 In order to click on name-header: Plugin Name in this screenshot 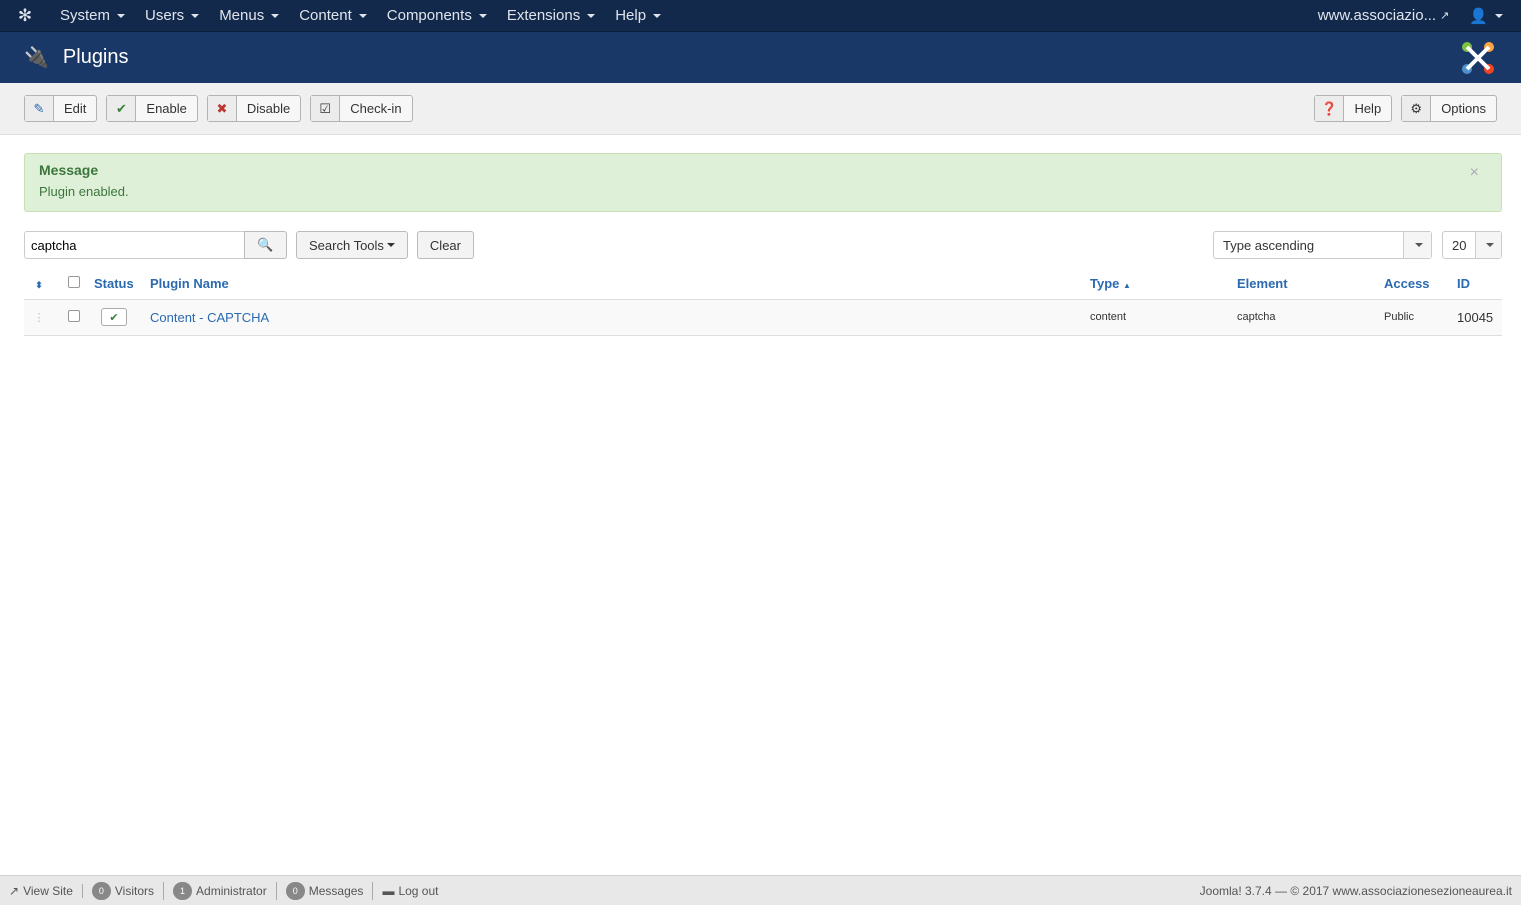, I will do `click(620, 284)`.